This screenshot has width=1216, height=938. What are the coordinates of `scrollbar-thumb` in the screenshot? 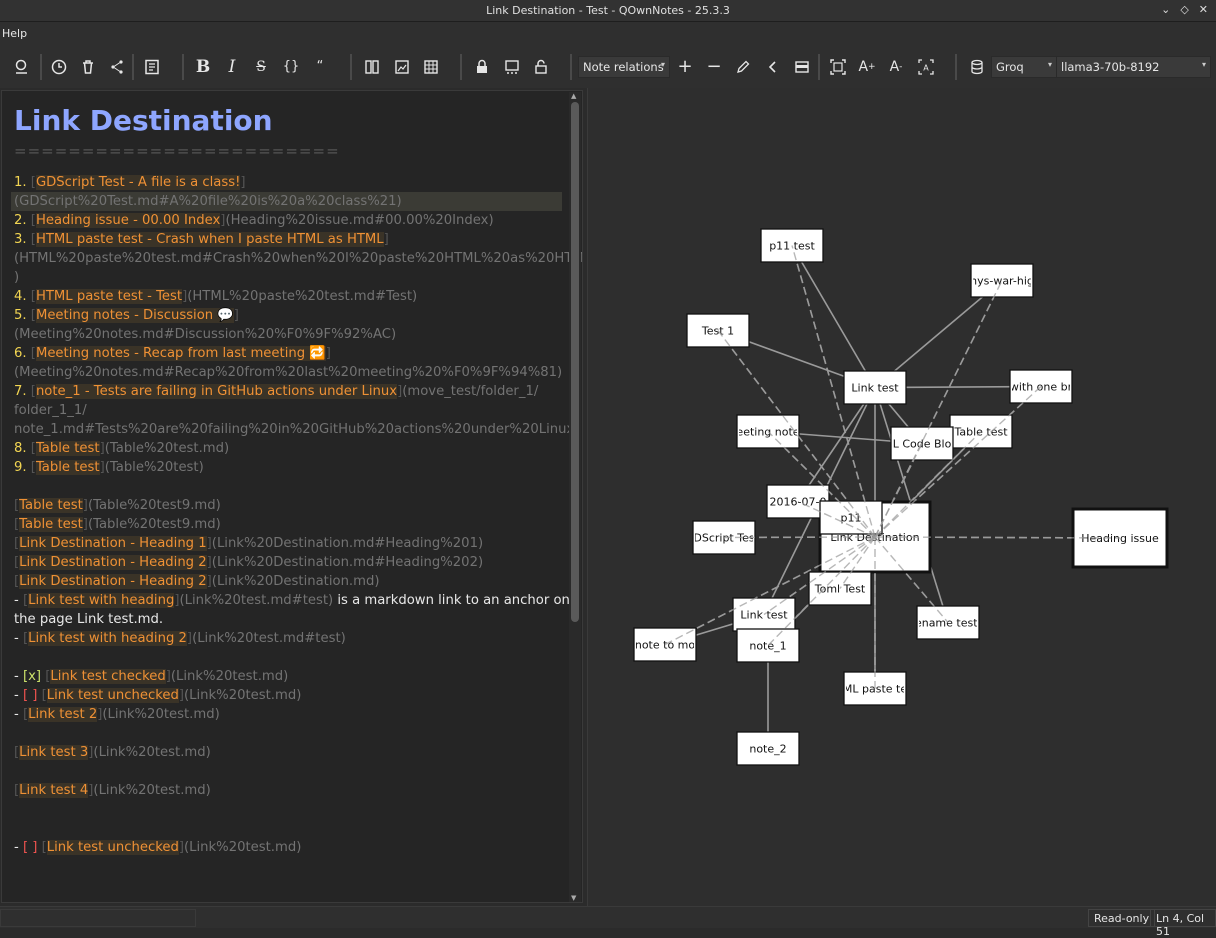 It's located at (575, 362).